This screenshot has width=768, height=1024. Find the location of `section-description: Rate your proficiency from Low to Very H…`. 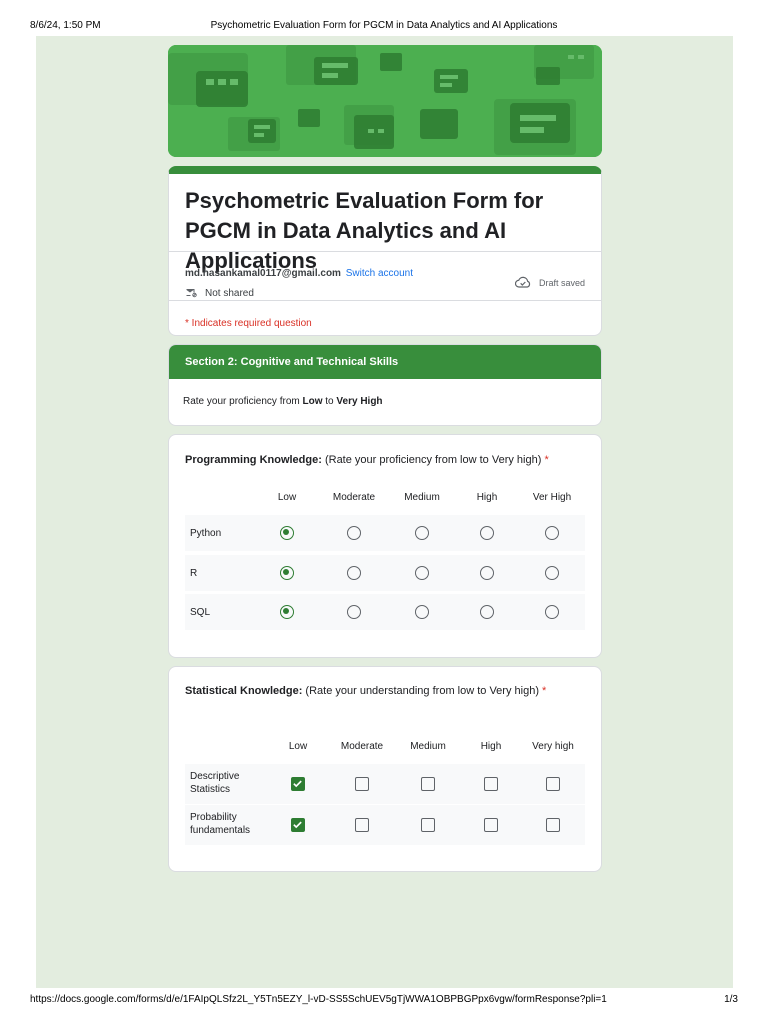

section-description: Rate your proficiency from Low to Very H… is located at coordinates (283, 401).